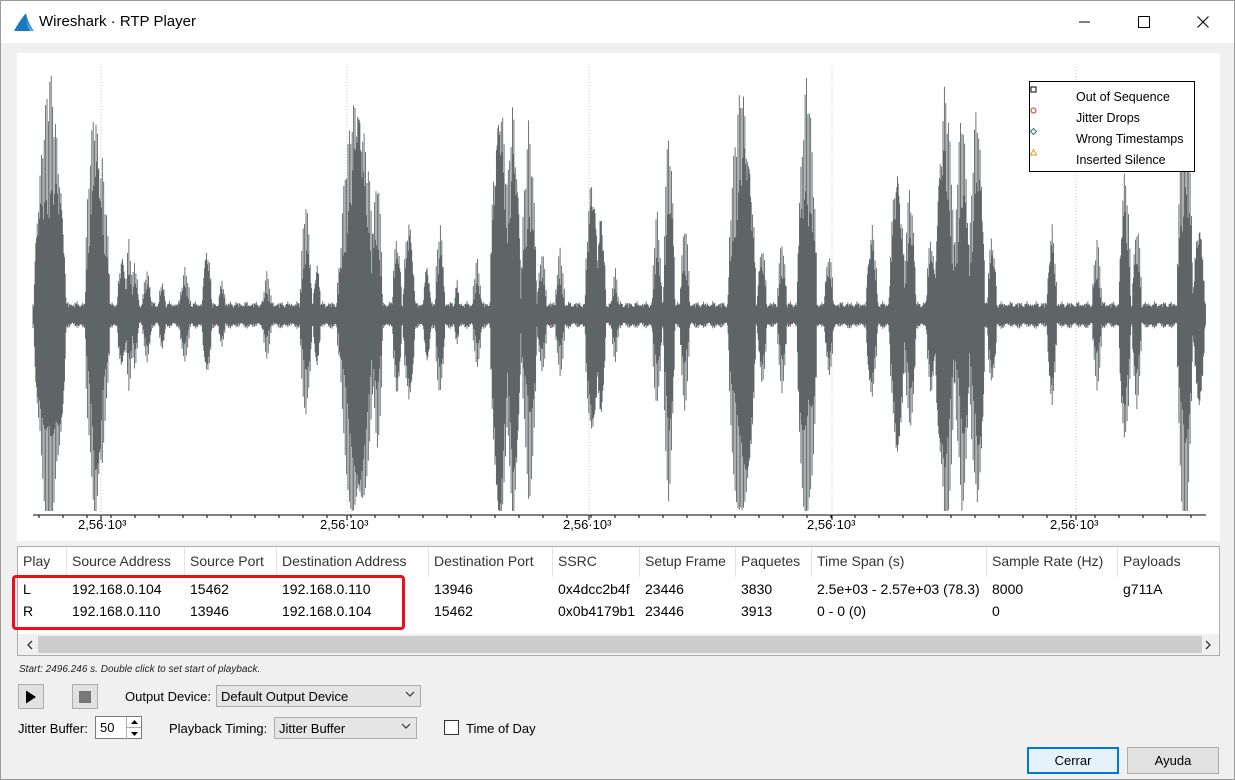 The width and height of the screenshot is (1235, 780). I want to click on minimize-button, so click(1085, 22).